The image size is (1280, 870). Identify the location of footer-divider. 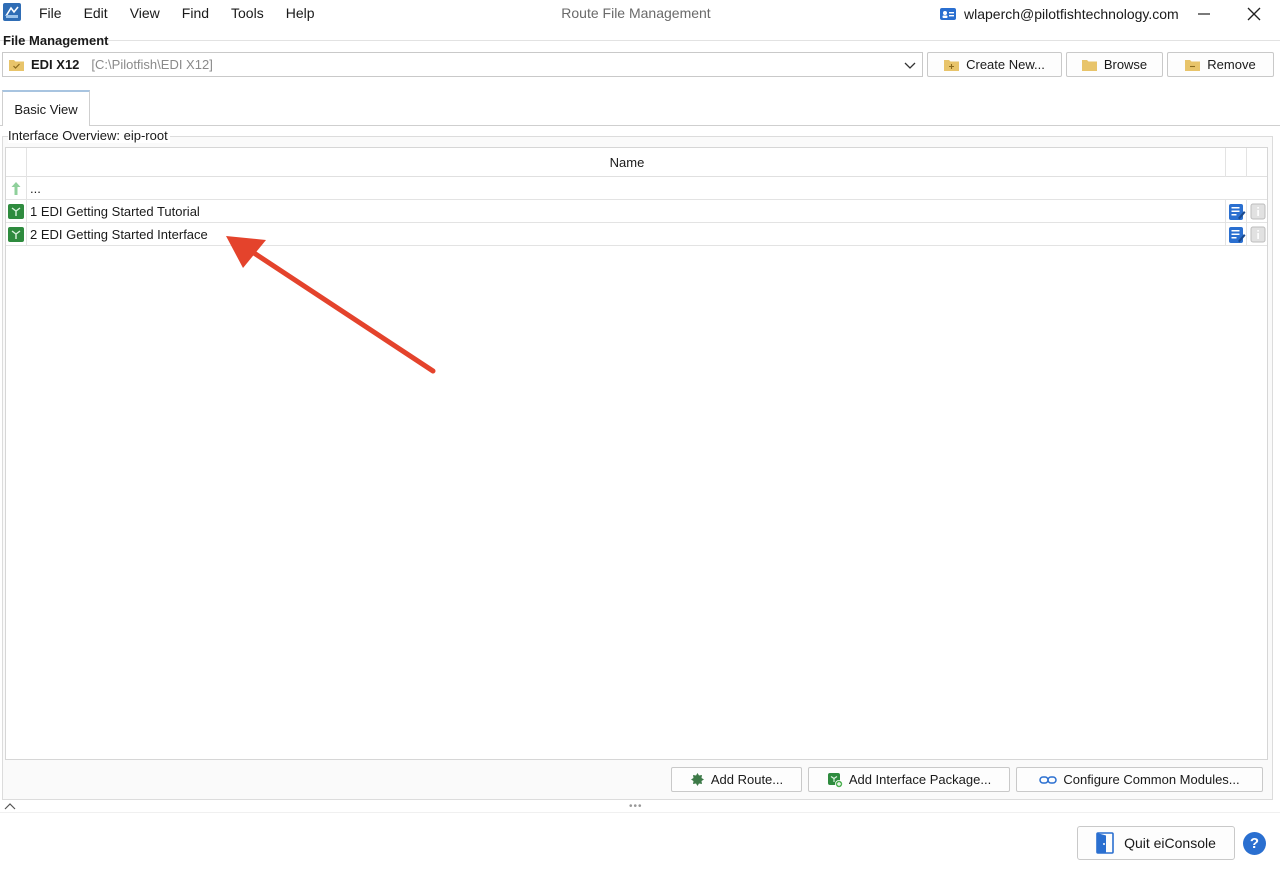
(640, 812).